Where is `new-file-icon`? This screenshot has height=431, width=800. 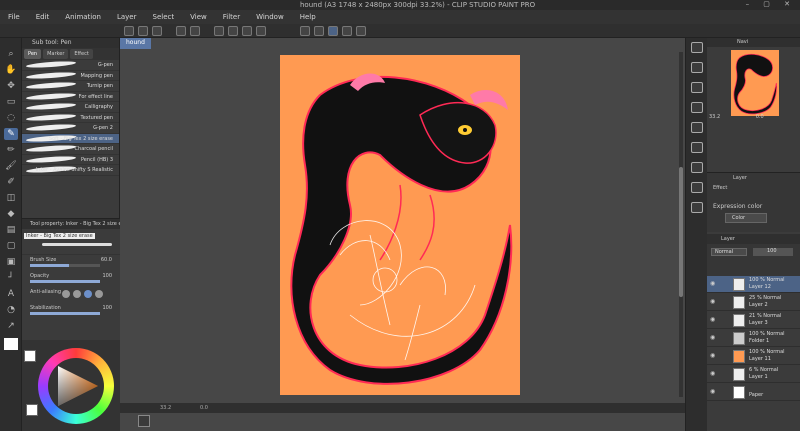 new-file-icon is located at coordinates (129, 31).